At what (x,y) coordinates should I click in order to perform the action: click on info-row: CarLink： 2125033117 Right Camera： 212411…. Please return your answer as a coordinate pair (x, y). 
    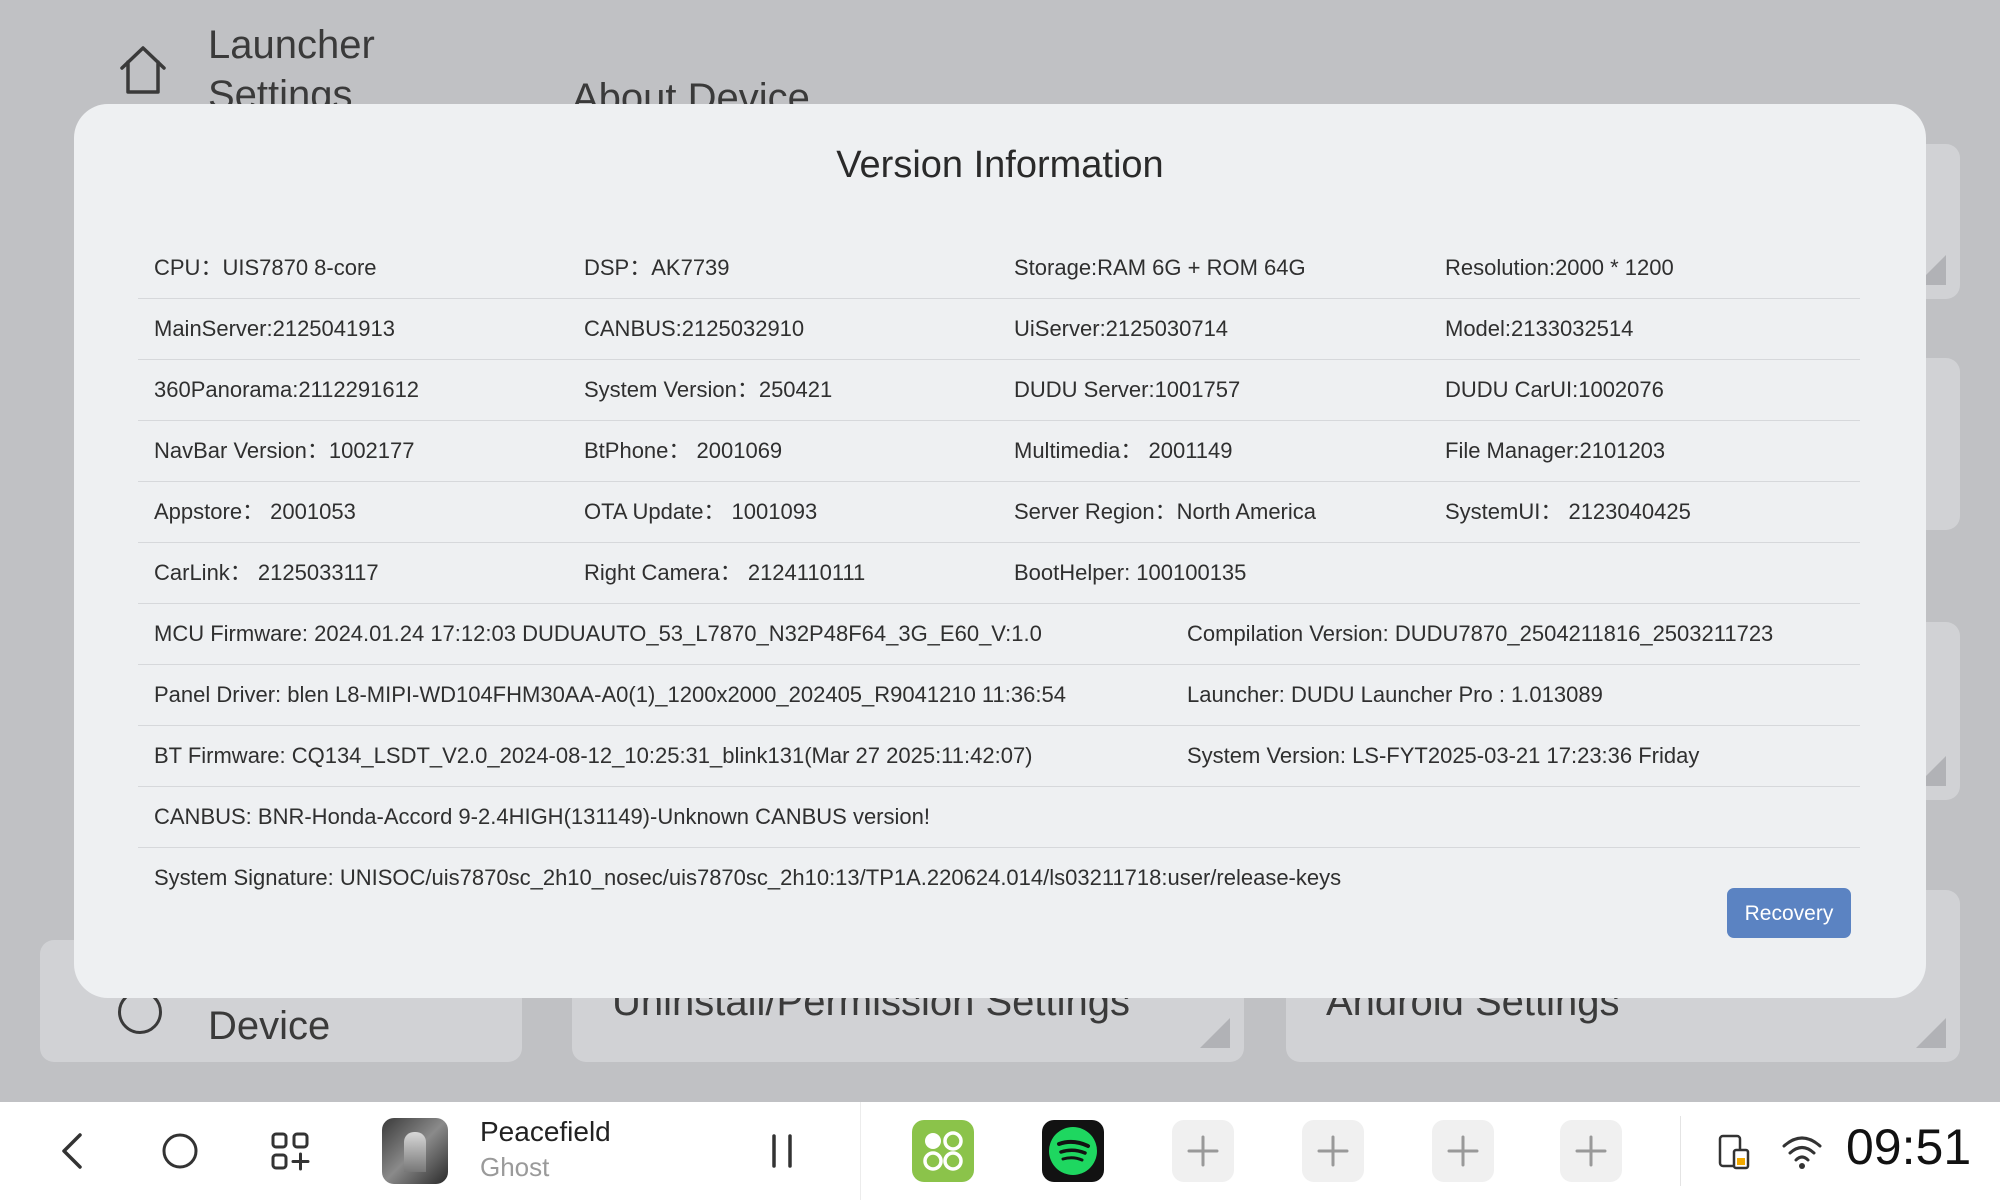
    Looking at the image, I should click on (999, 573).